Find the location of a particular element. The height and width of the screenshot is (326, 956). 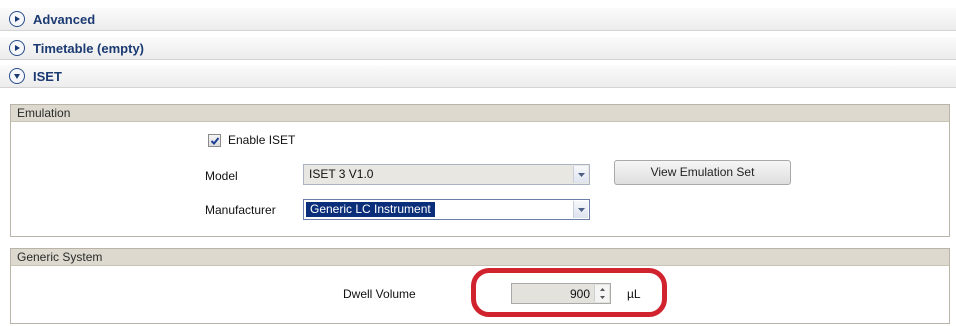

dwell-volume-label: Dwell Volume is located at coordinates (379, 294).